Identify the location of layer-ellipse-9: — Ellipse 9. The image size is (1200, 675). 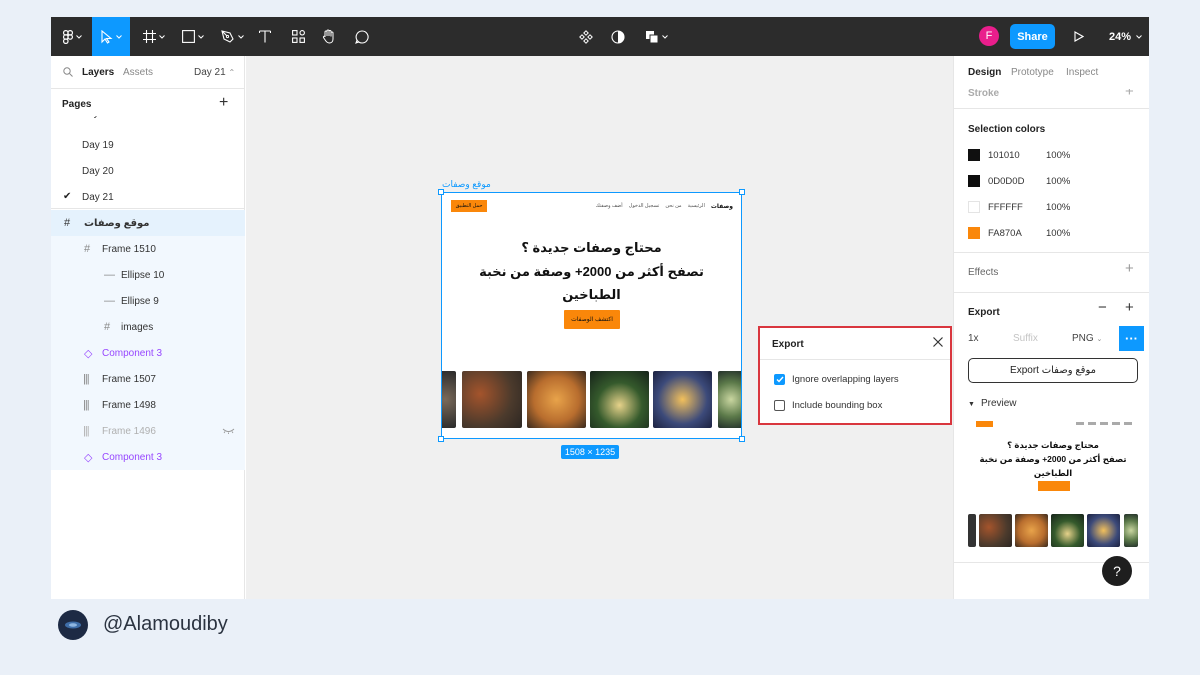
(148, 301).